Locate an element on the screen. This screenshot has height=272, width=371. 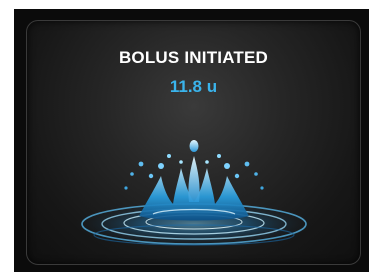
notification-title: BOLUS INITIATED is located at coordinates (193, 57).